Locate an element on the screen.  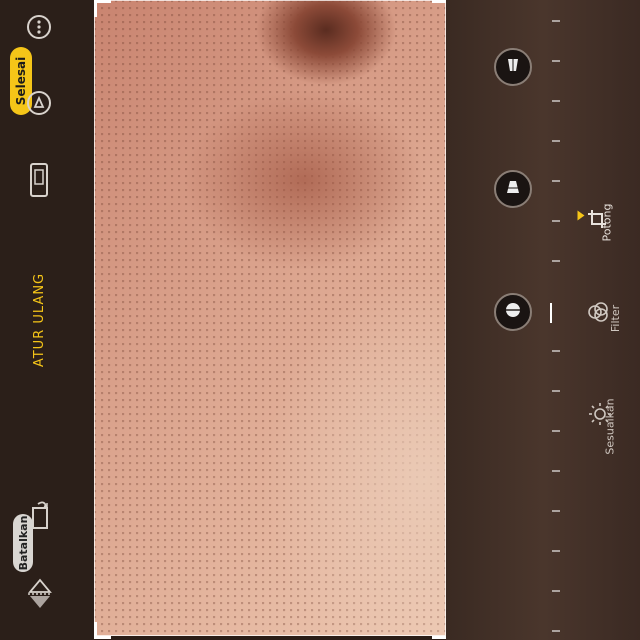
straighten-button is located at coordinates (513, 312).